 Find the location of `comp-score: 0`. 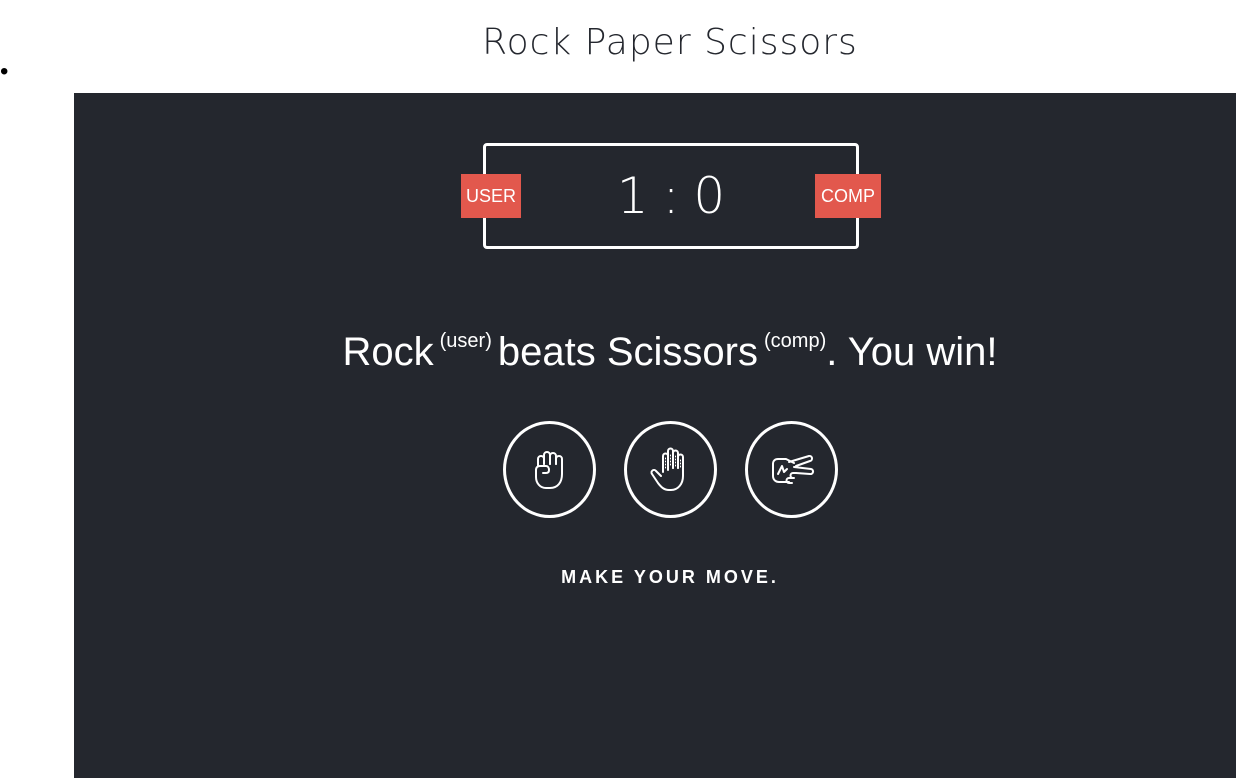

comp-score: 0 is located at coordinates (709, 196).